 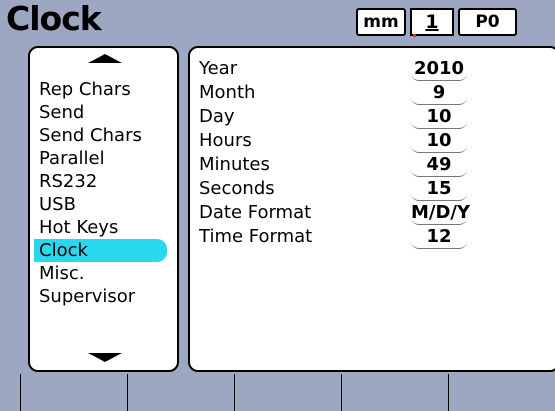 I want to click on channel-marker, so click(x=414, y=35).